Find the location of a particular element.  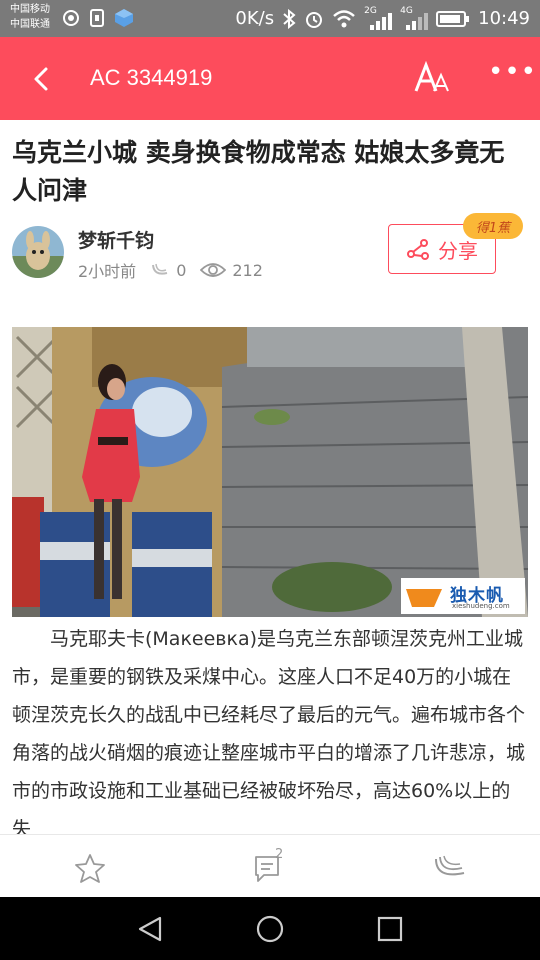

carrier-1: 中国移动 is located at coordinates (30, 9).